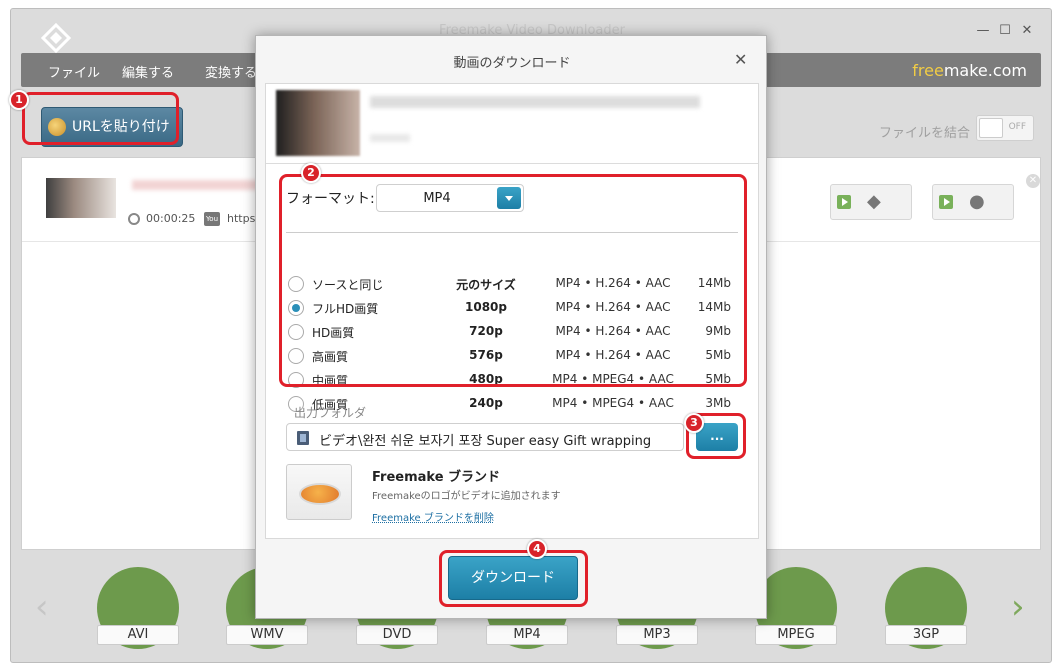 This screenshot has height=670, width=1060. I want to click on toggle-state: OFF, so click(1017, 127).